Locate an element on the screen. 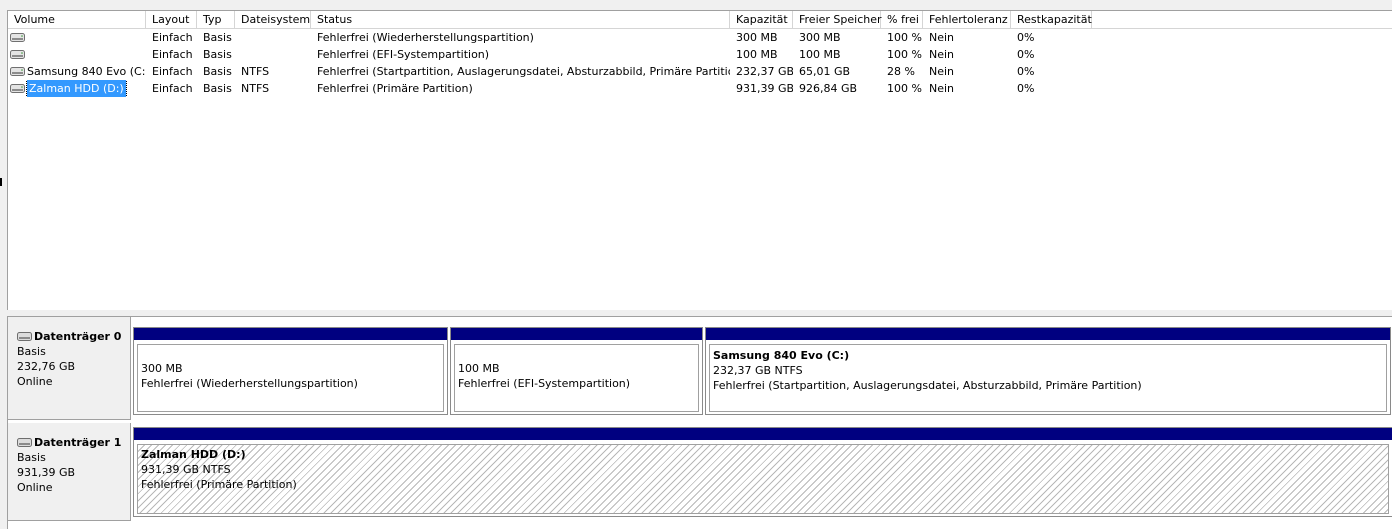  cell-volume: Samsung 840 Evo (C:) is located at coordinates (77, 71).